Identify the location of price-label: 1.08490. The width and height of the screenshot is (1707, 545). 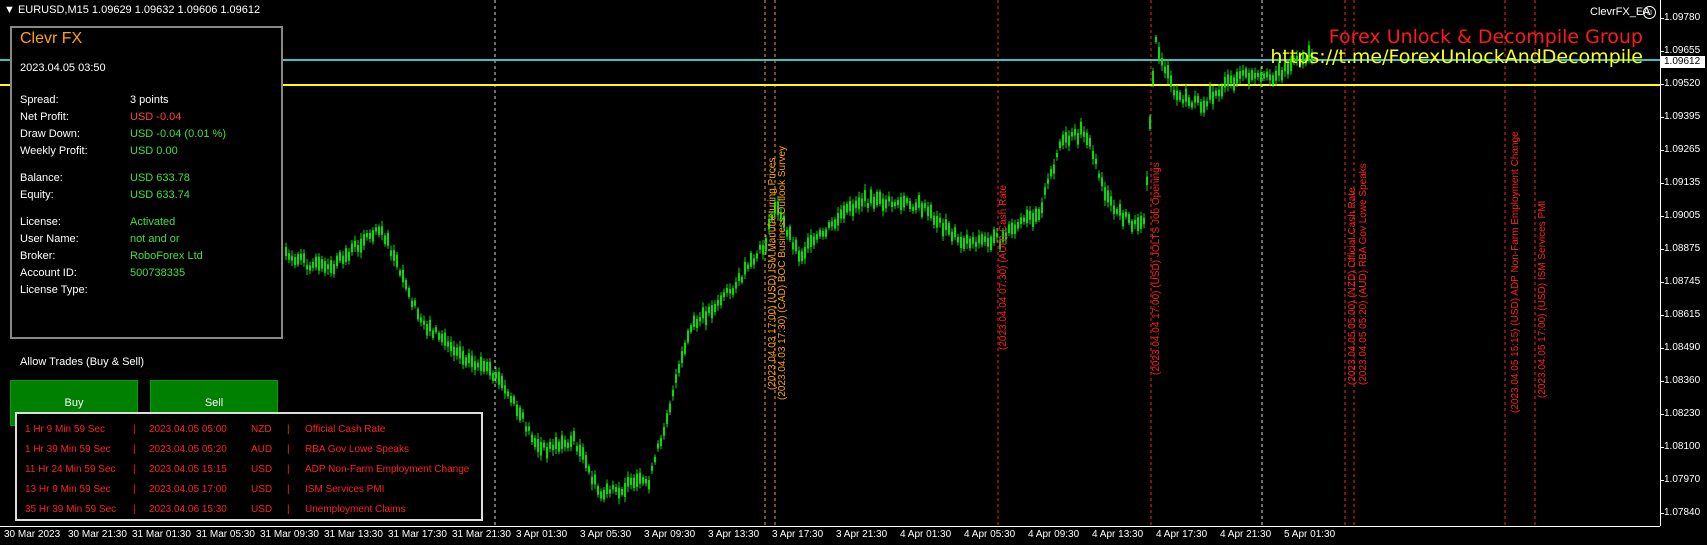
(1682, 347).